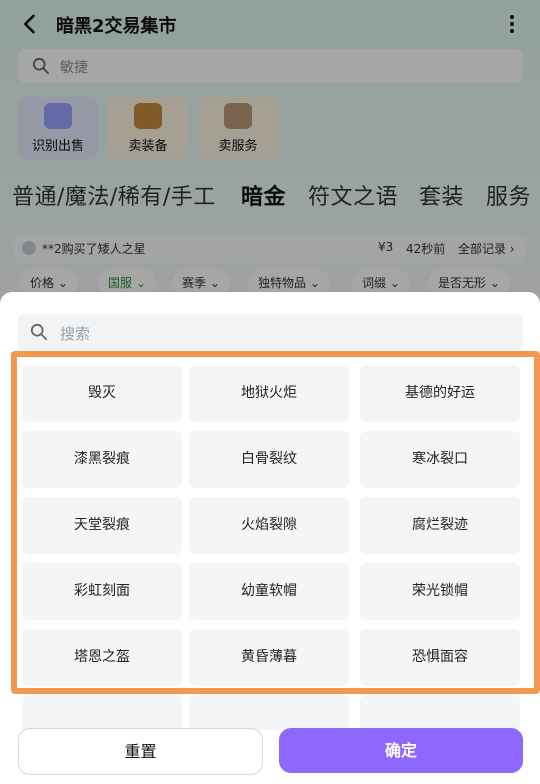 The image size is (540, 784). Describe the element at coordinates (102, 657) in the screenshot. I see `grid-item: 塔恩之盔` at that location.